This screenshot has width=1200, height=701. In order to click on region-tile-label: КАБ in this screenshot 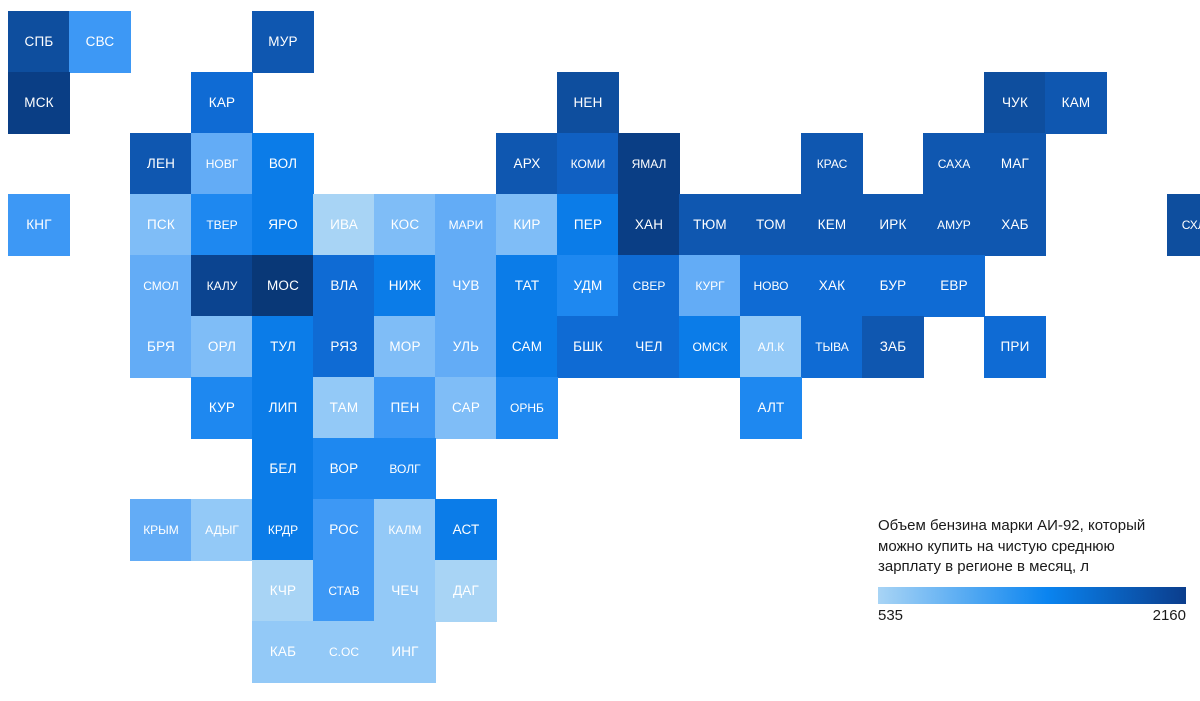, I will do `click(283, 652)`.